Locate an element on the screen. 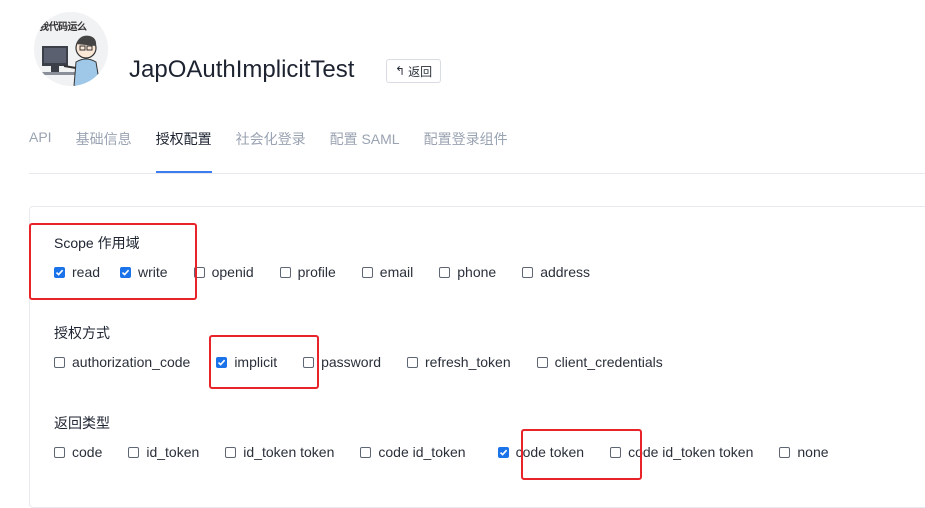  grant-option-refresh-token: refresh_token is located at coordinates (459, 362).